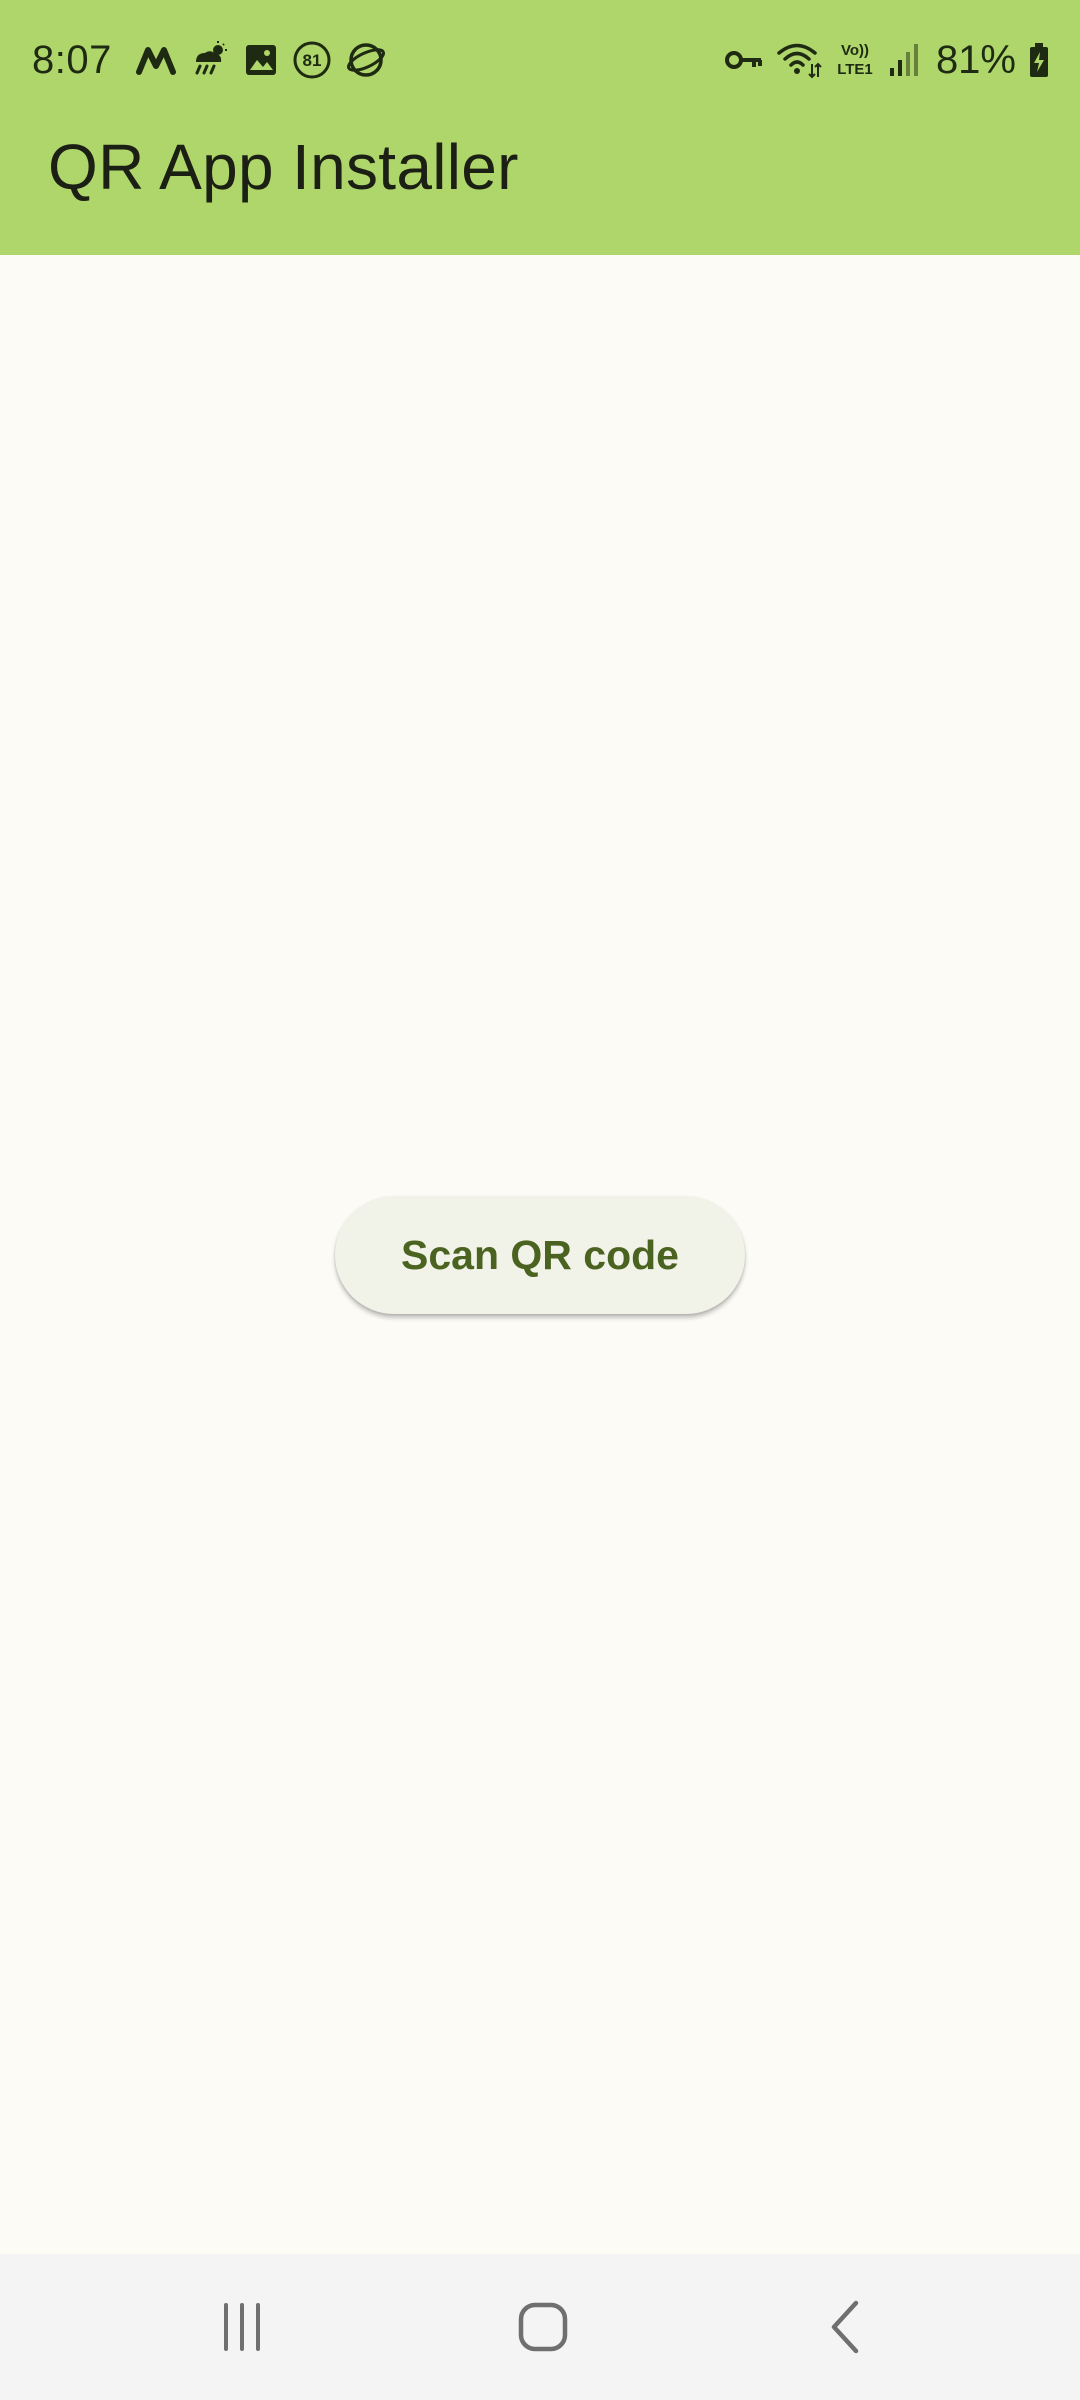 Image resolution: width=1080 pixels, height=2400 pixels. I want to click on volte-label: Vo)), so click(855, 50).